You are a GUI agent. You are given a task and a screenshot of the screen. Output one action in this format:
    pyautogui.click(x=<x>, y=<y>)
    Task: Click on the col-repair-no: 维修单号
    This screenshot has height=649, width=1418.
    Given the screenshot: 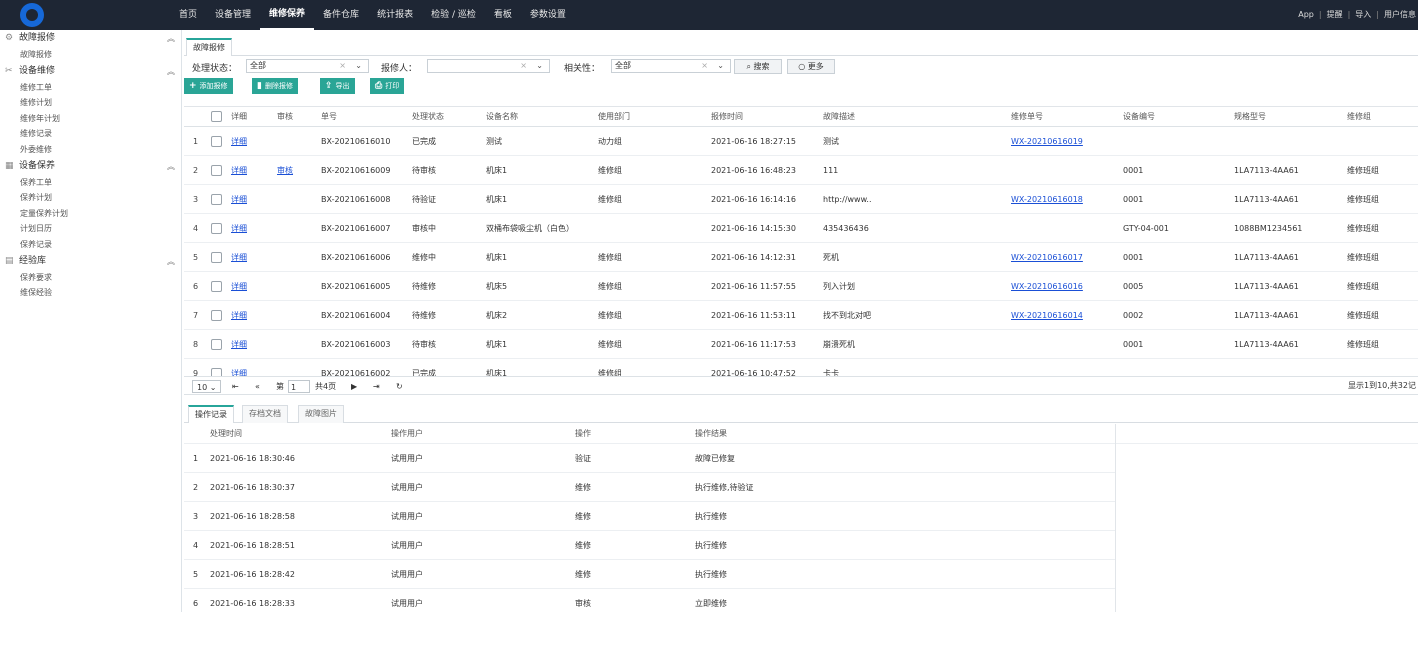 What is the action you would take?
    pyautogui.click(x=1027, y=116)
    